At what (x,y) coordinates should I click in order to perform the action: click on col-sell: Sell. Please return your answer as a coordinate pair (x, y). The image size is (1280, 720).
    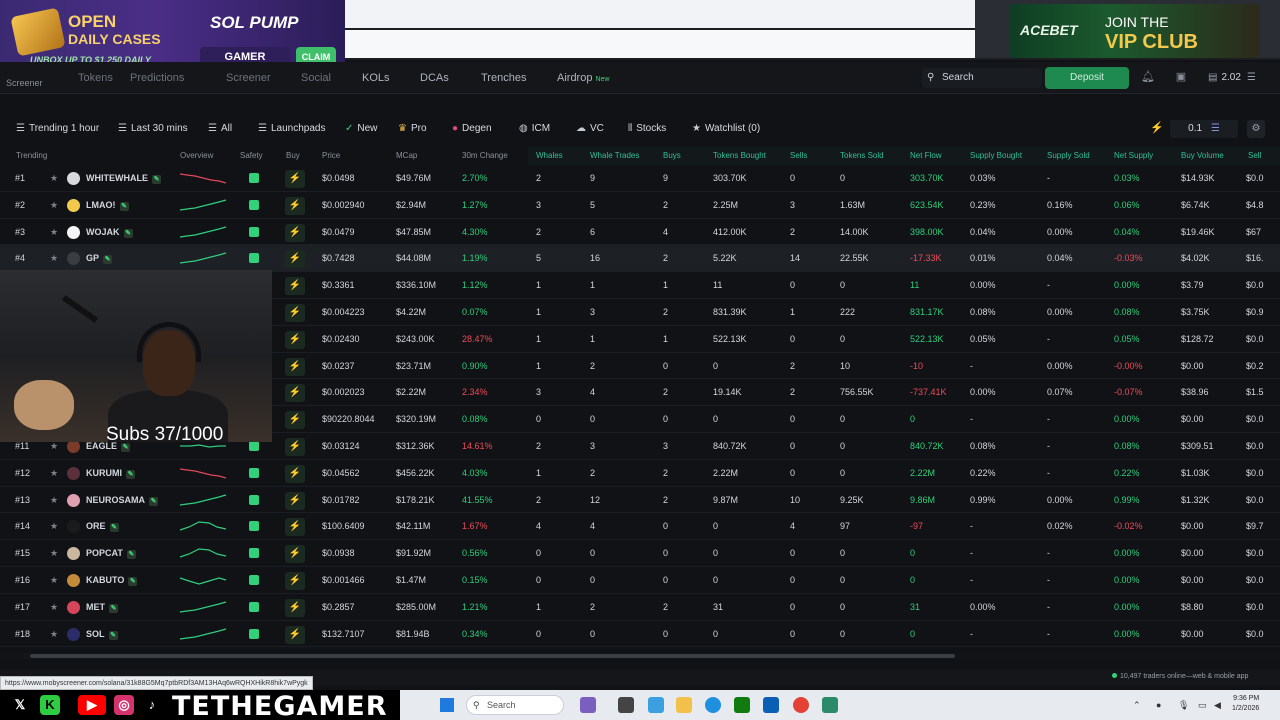
    Looking at the image, I should click on (1254, 155).